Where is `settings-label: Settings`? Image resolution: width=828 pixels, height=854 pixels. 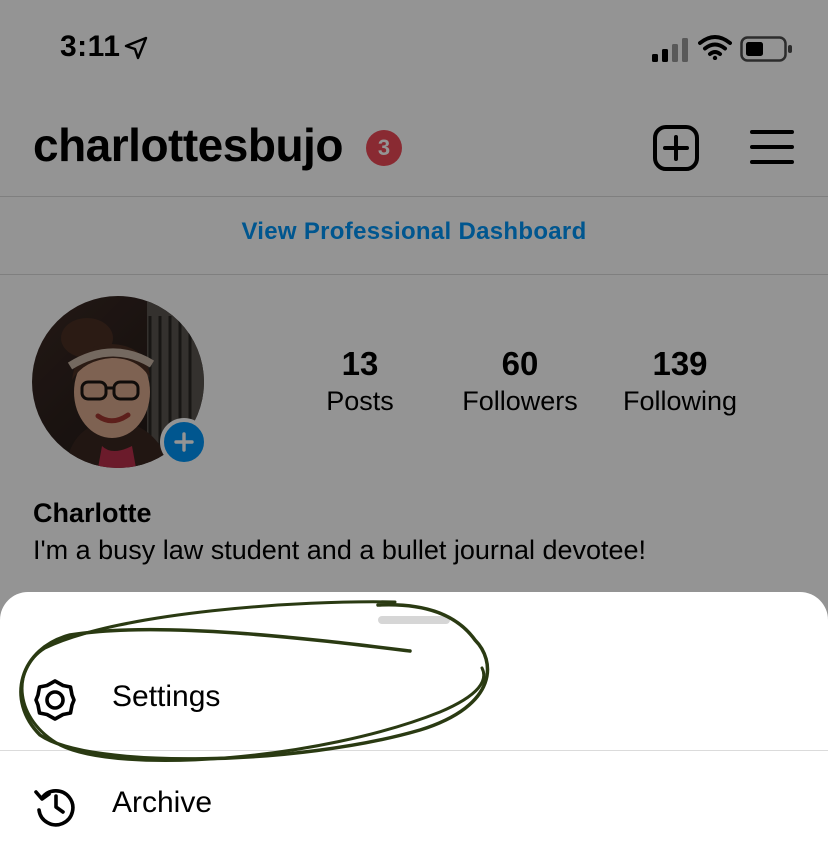 settings-label: Settings is located at coordinates (166, 696).